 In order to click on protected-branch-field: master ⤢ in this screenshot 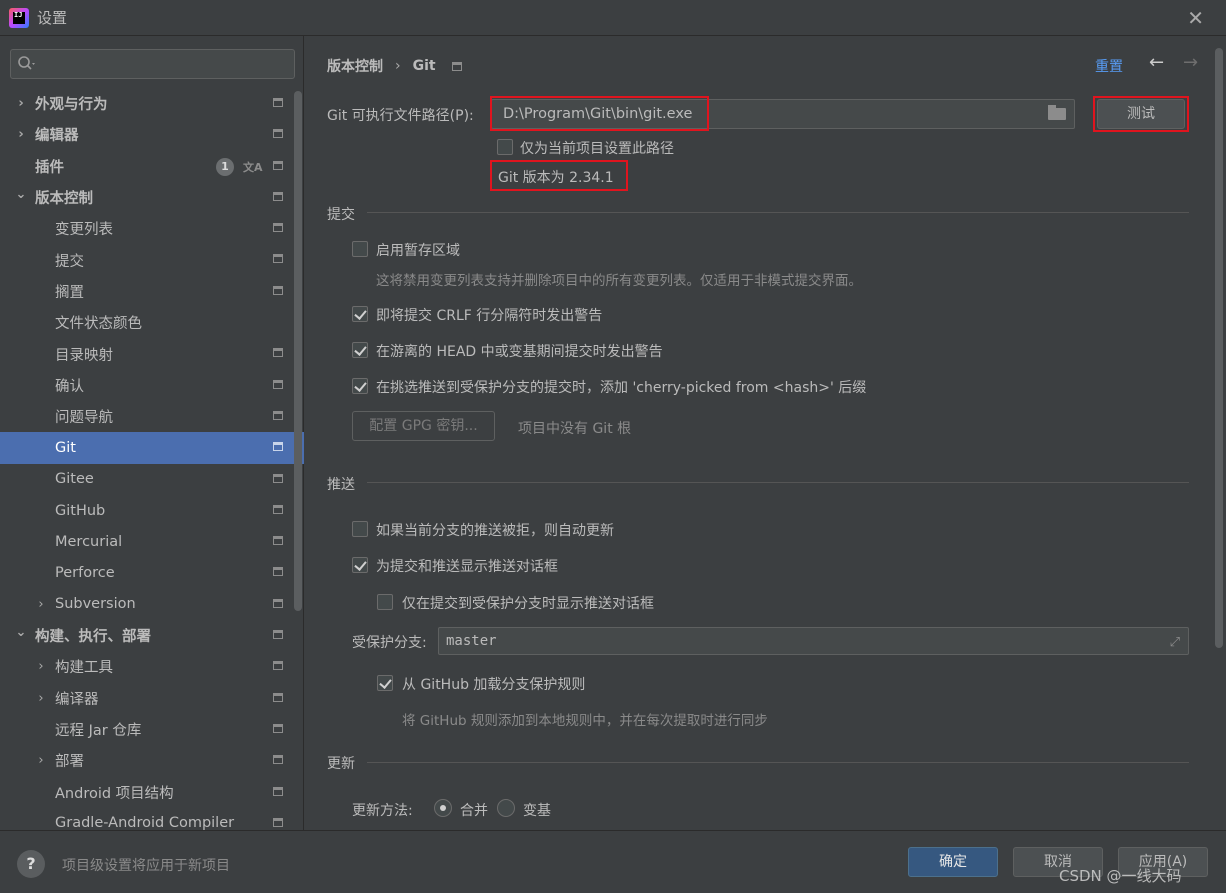, I will do `click(813, 641)`.